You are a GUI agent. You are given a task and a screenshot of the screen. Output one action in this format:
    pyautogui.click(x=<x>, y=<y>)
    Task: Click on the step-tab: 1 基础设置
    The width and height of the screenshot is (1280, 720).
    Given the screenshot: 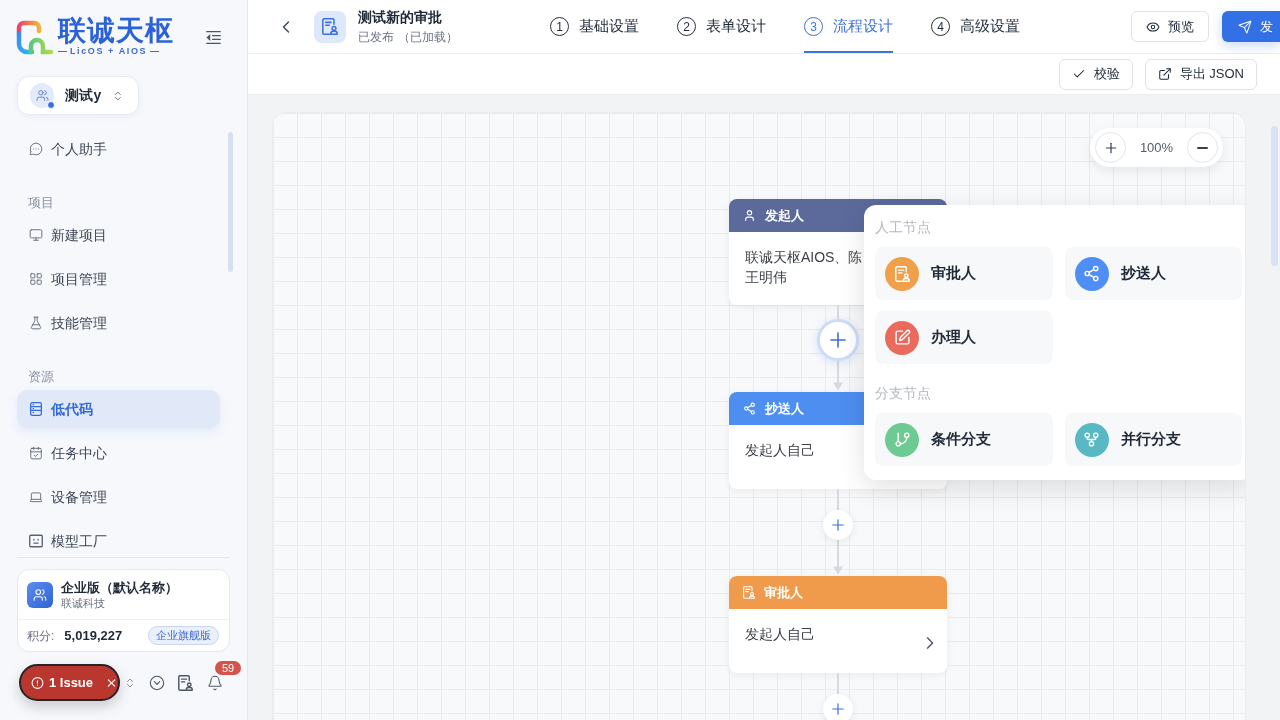 What is the action you would take?
    pyautogui.click(x=594, y=26)
    